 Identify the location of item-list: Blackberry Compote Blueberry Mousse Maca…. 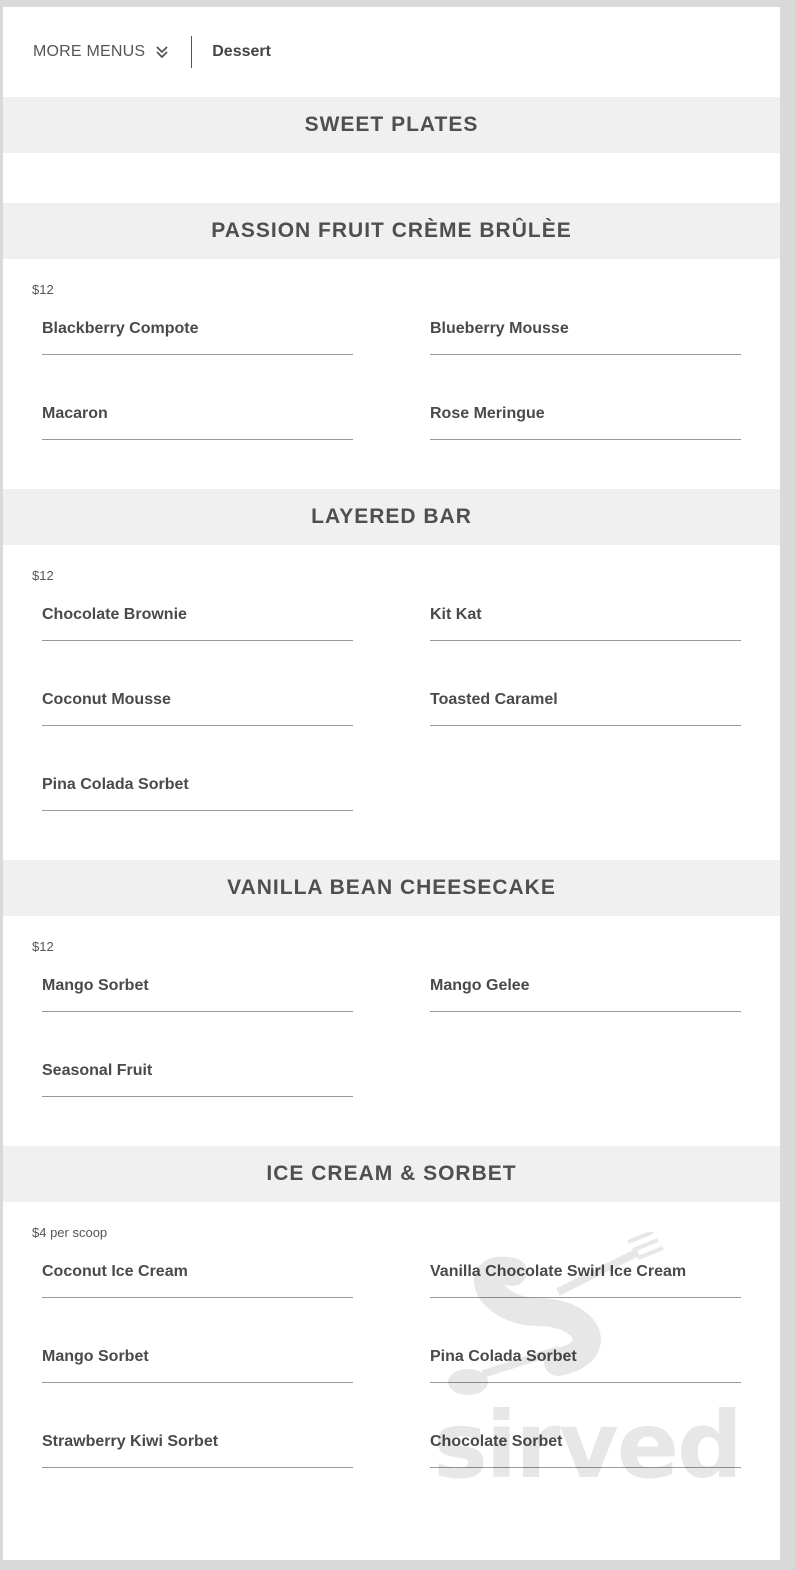
(391, 404).